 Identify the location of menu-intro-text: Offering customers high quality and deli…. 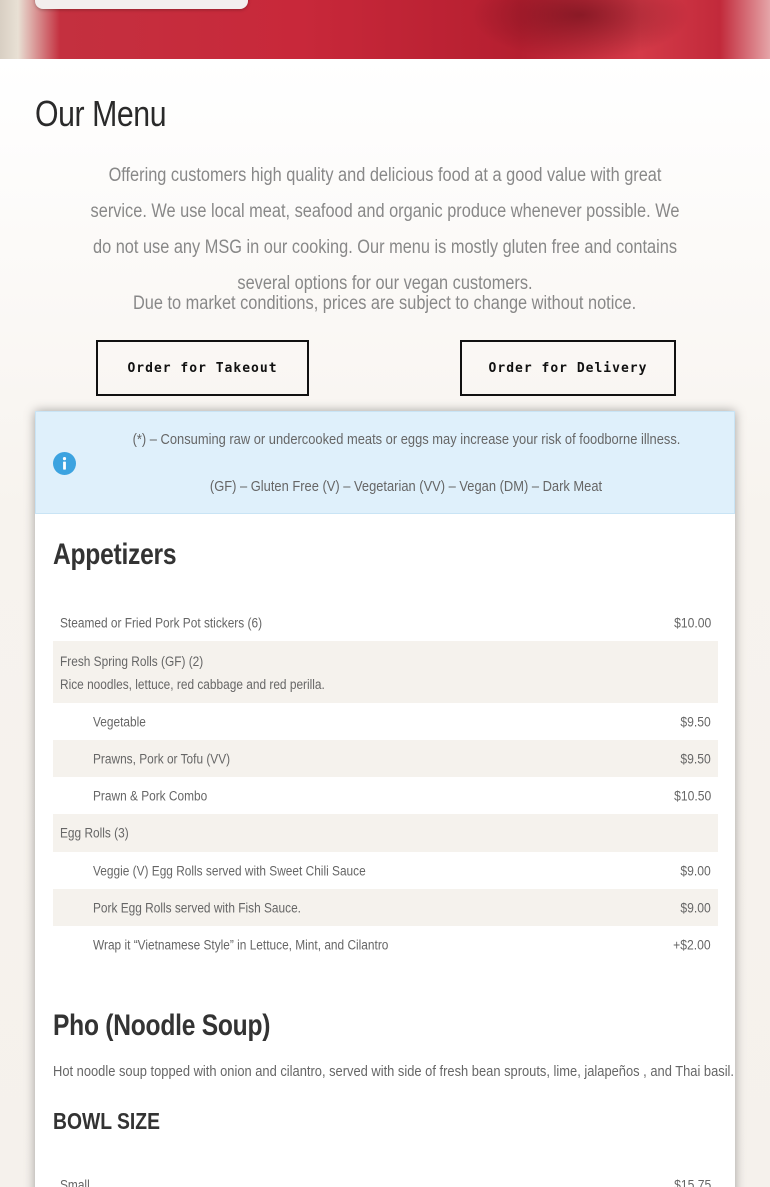
(385, 229).